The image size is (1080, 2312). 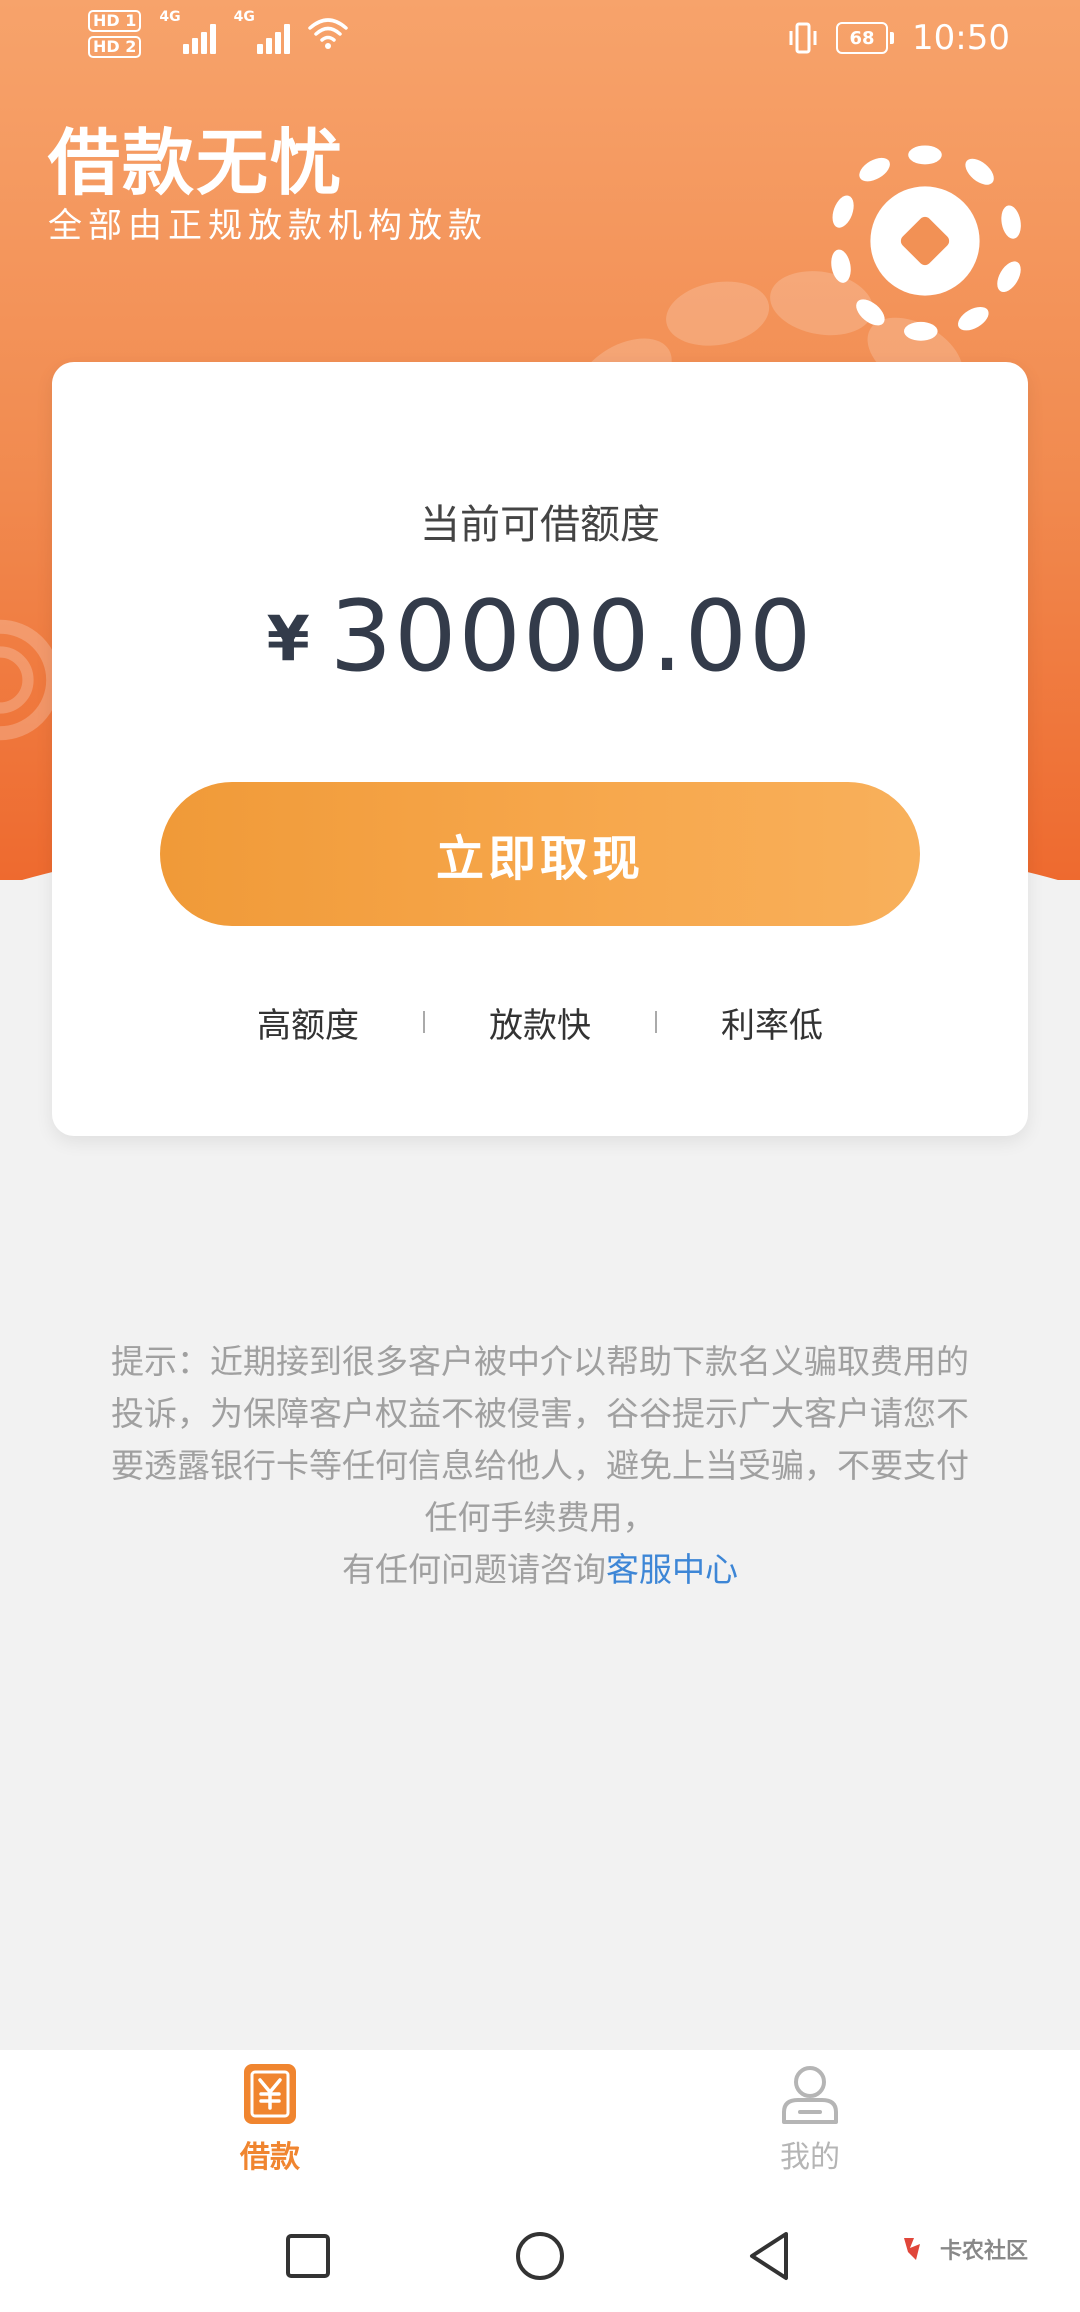 What do you see at coordinates (912, 2249) in the screenshot?
I see `watermark-logo-icon` at bounding box center [912, 2249].